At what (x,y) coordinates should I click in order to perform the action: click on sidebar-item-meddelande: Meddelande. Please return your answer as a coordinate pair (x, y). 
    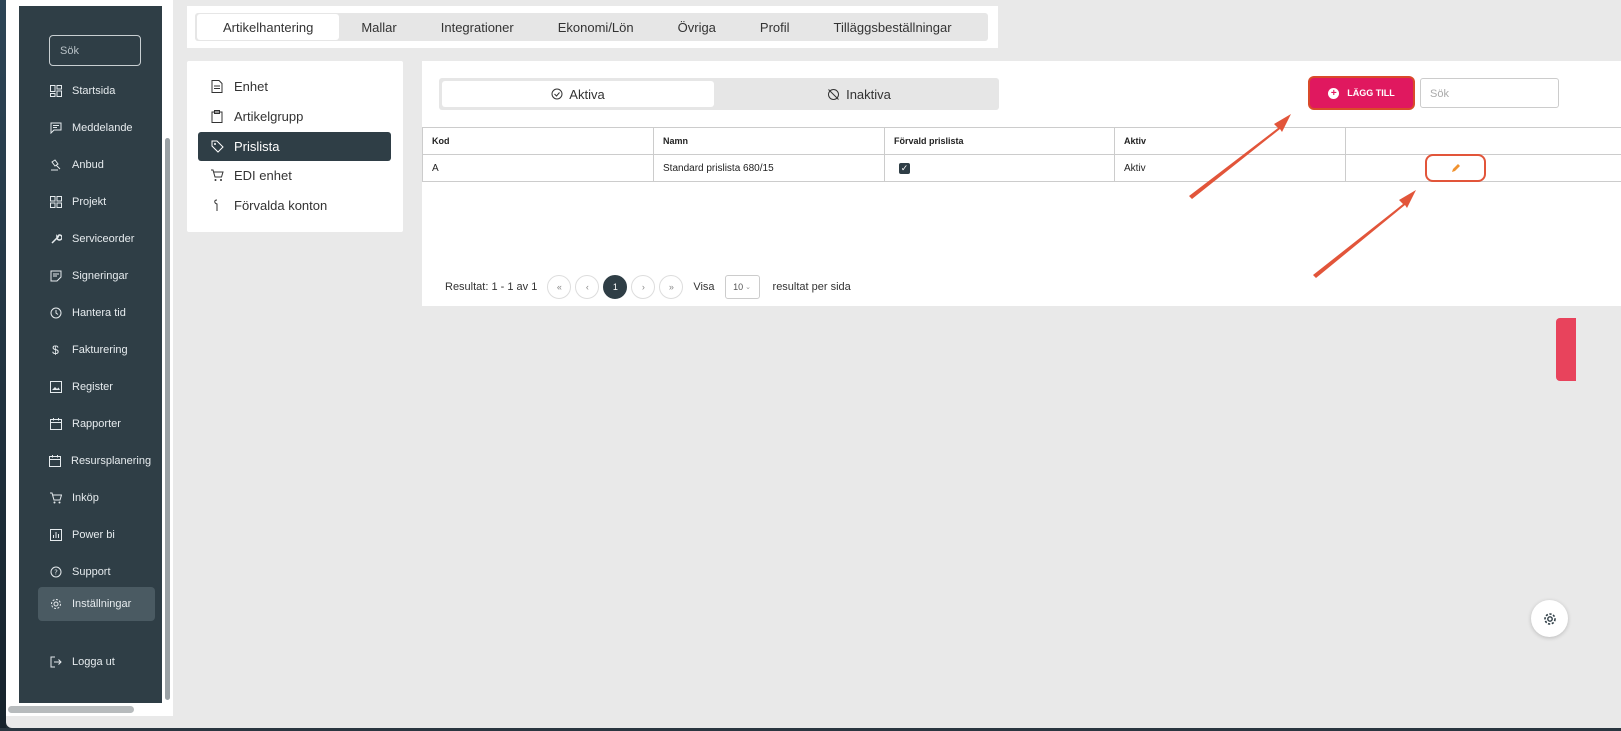
    Looking at the image, I should click on (90, 128).